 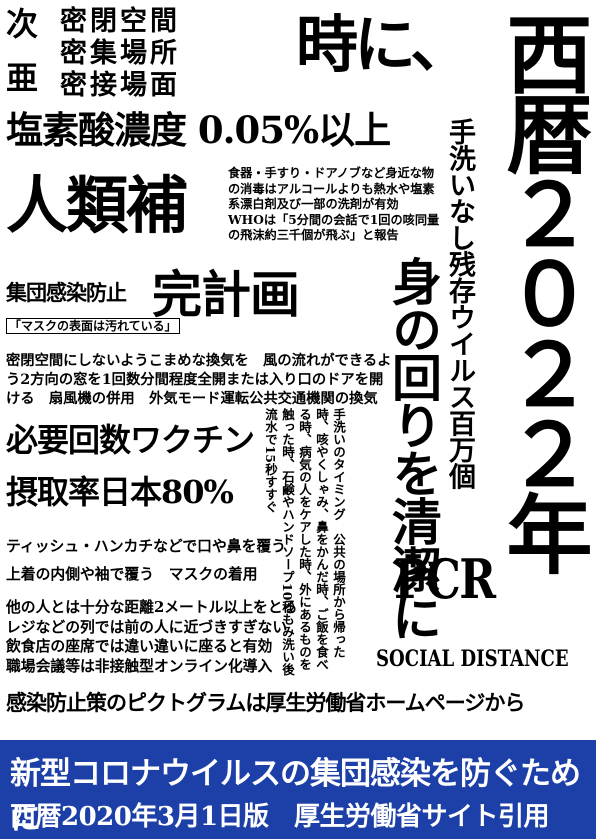 I want to click on vaccine-line-1: 必要回数ワクチン, so click(x=130, y=440).